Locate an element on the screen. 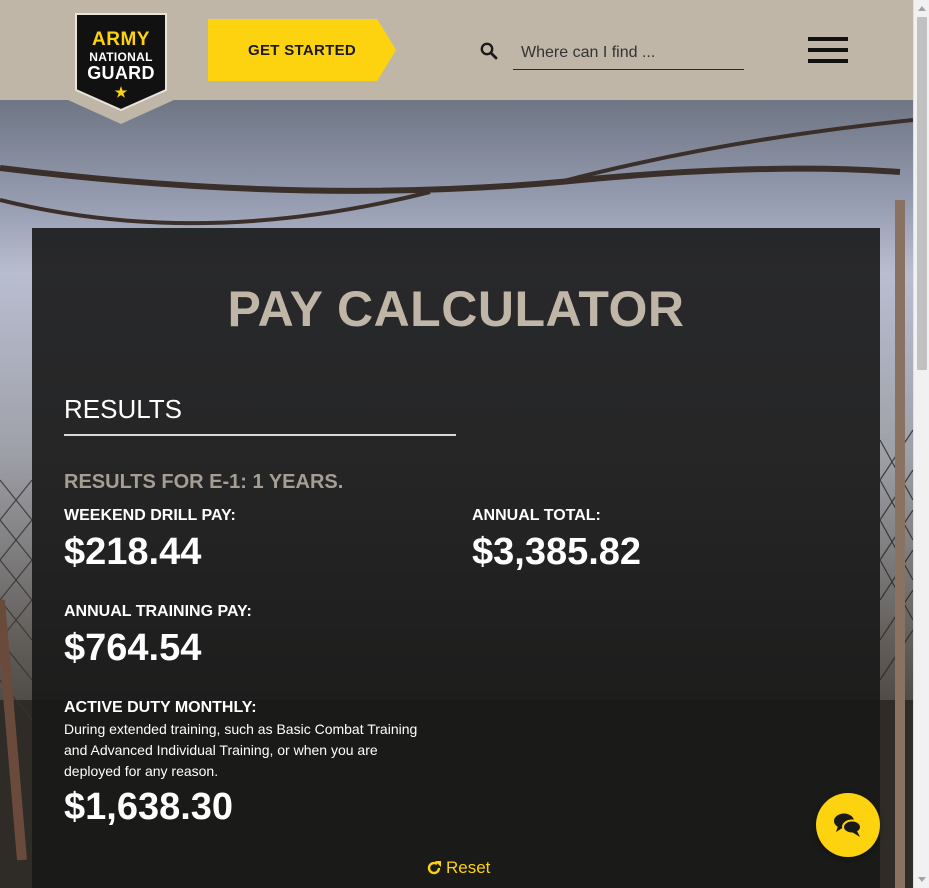 This screenshot has height=888, width=929. site-header: ARMY NATIONAL GUARD ★ GET STARTED is located at coordinates (456, 62).